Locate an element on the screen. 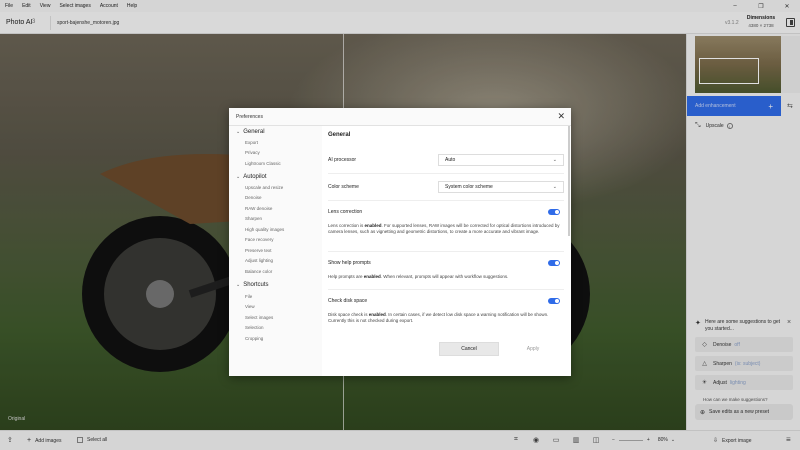 Image resolution: width=800 pixels, height=450 pixels. nav-section-shortcuts: ⌄ Shortcuts is located at coordinates (252, 285).